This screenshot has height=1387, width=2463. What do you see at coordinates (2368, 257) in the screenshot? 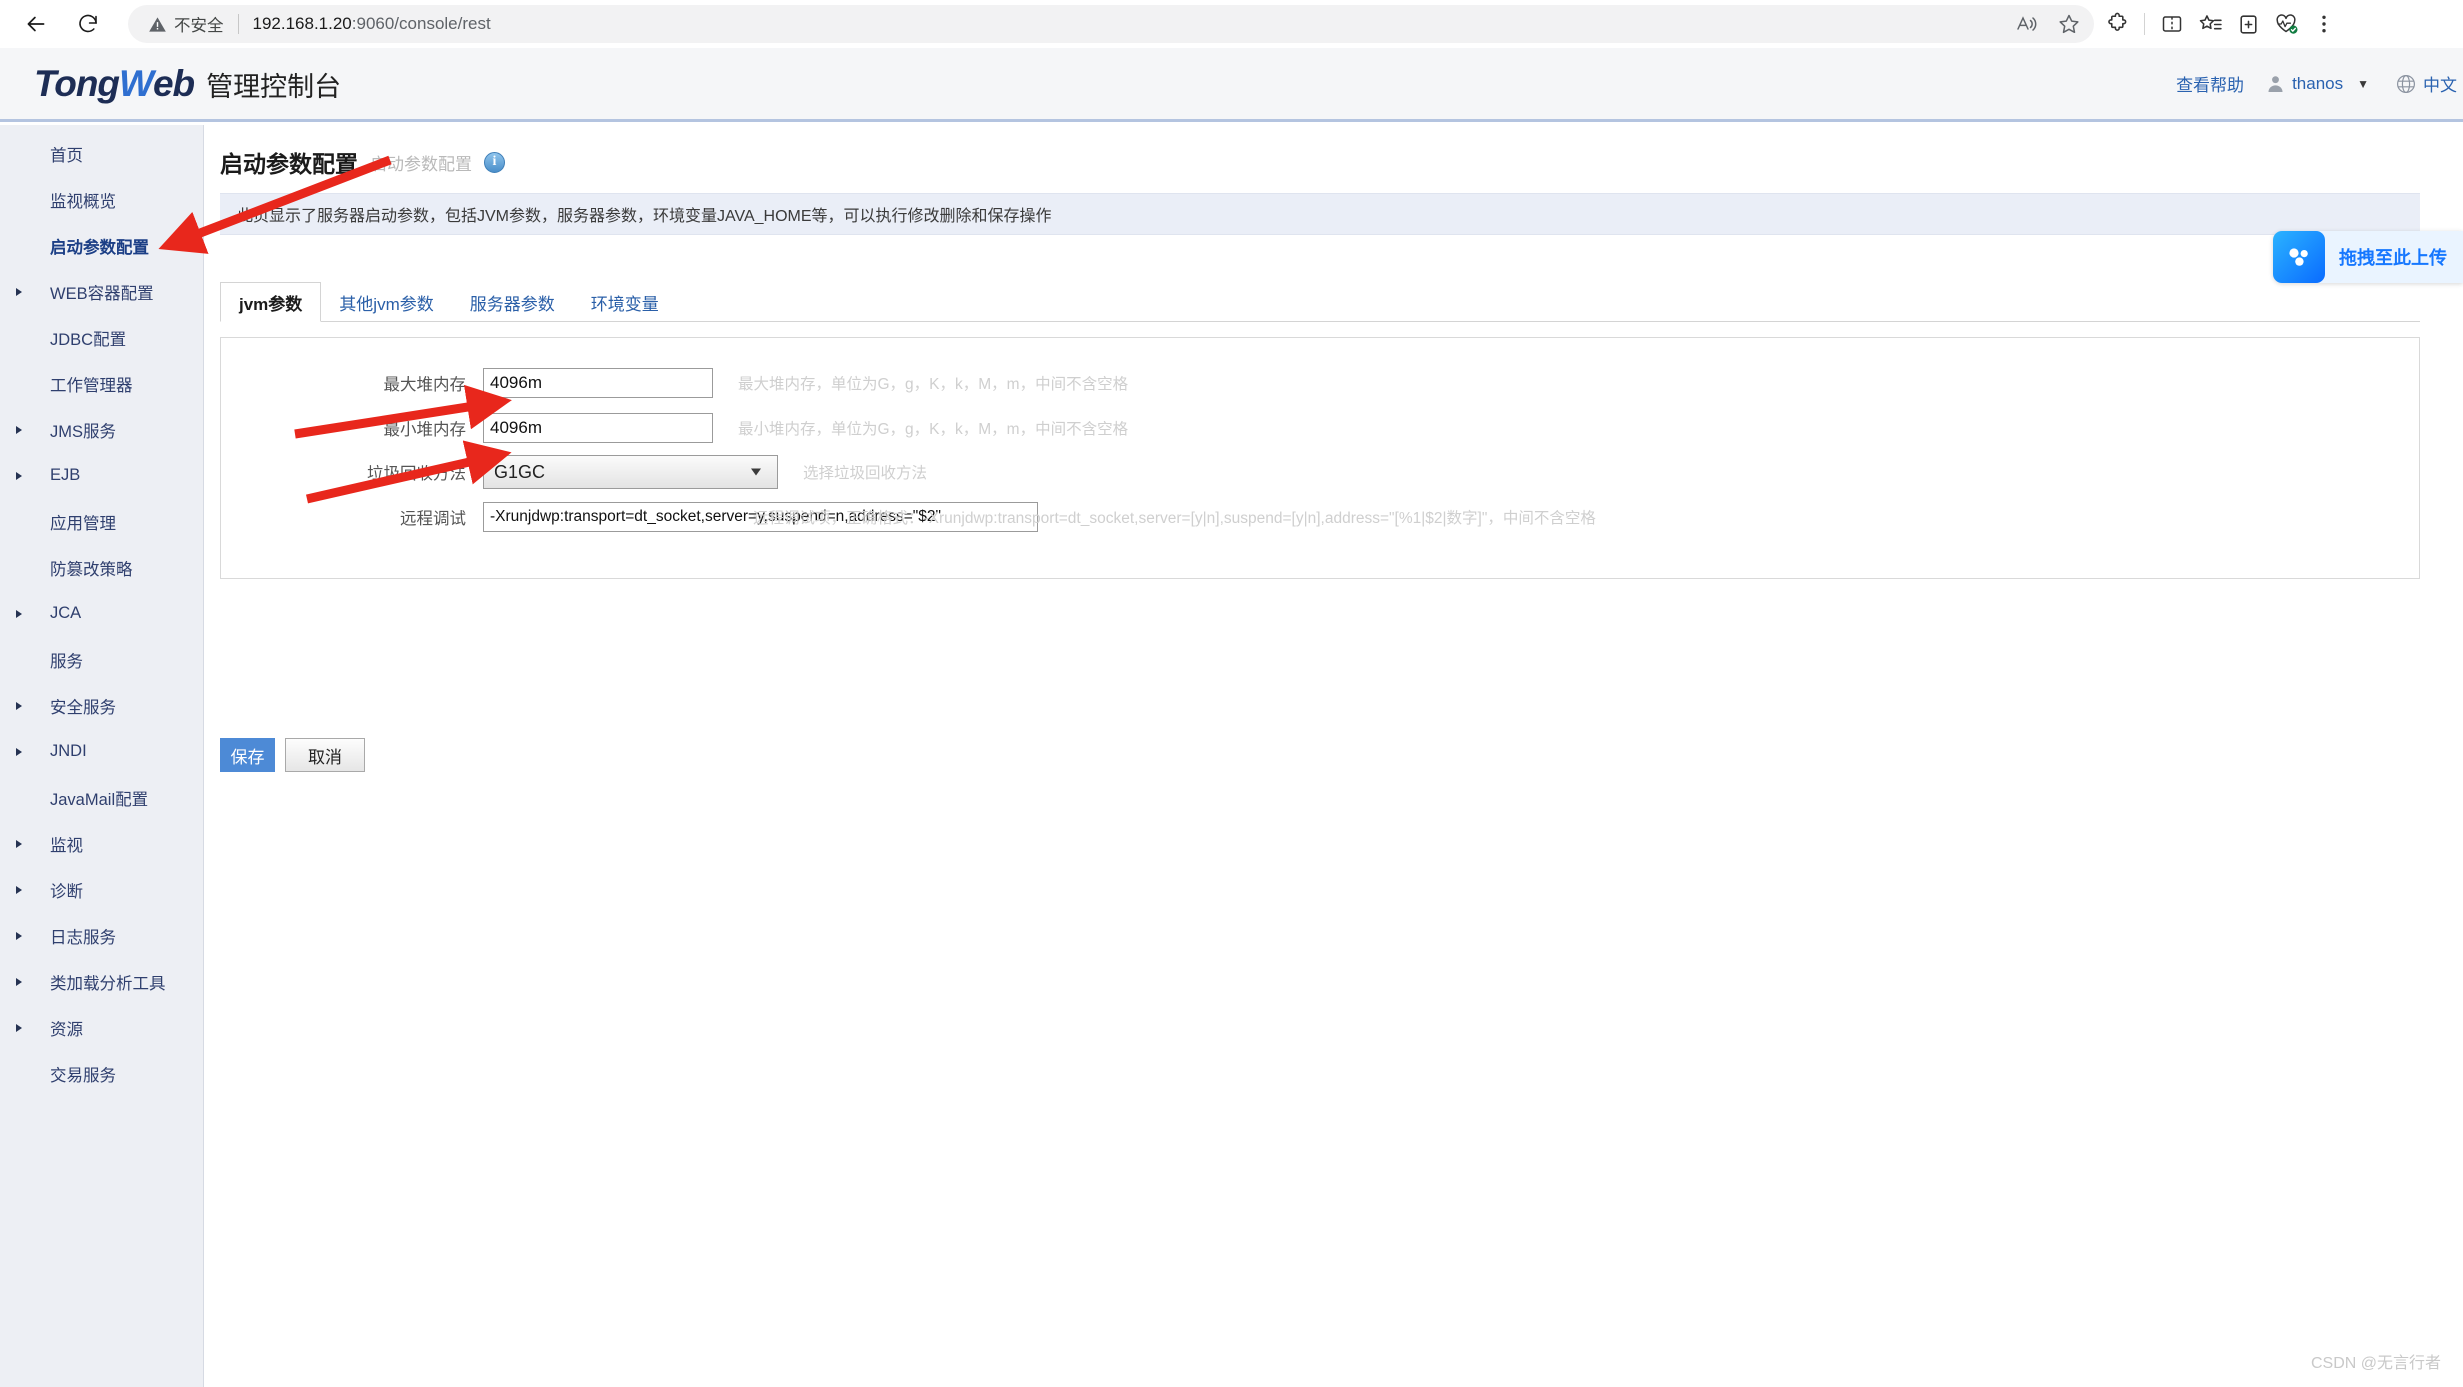
I see `upload-drop-widget: 拖拽至此上传` at bounding box center [2368, 257].